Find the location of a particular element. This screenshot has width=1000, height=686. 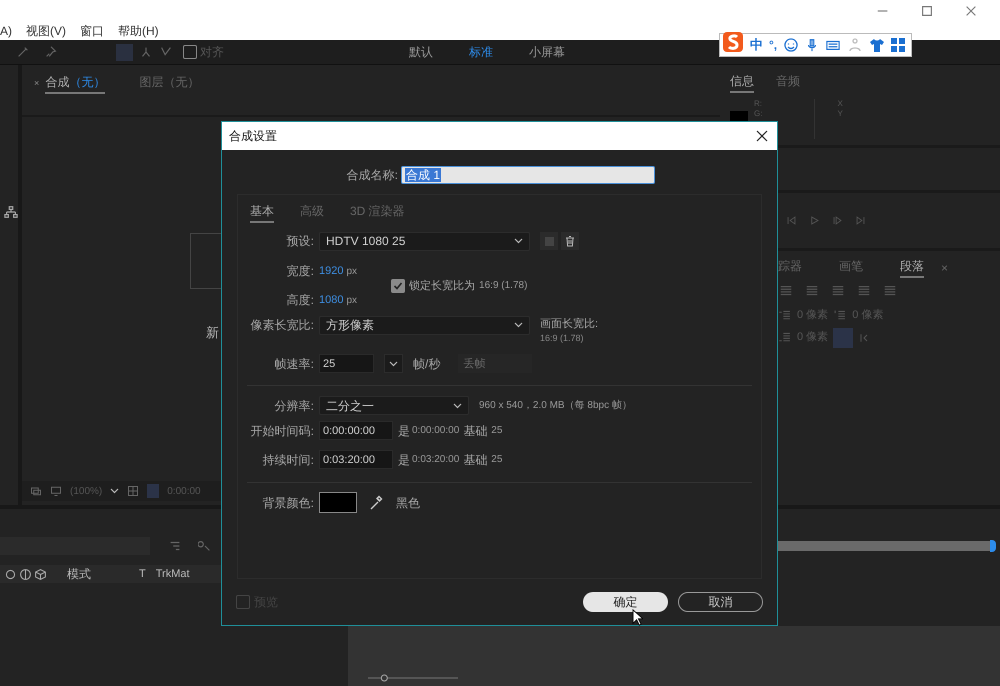

field-label: 持续时间: is located at coordinates (288, 460).